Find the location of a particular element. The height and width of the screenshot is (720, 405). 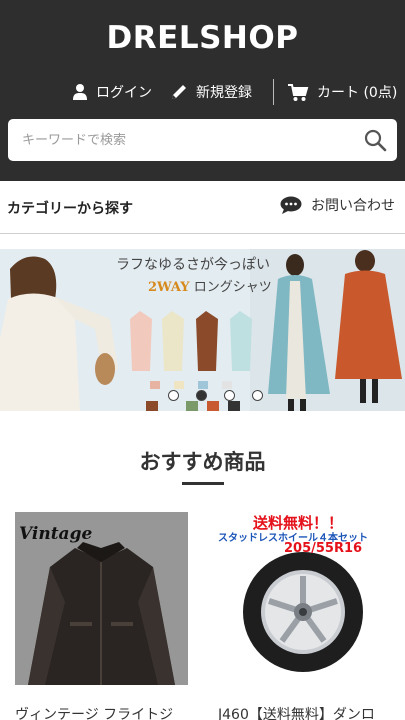

heading-underline is located at coordinates (203, 483).